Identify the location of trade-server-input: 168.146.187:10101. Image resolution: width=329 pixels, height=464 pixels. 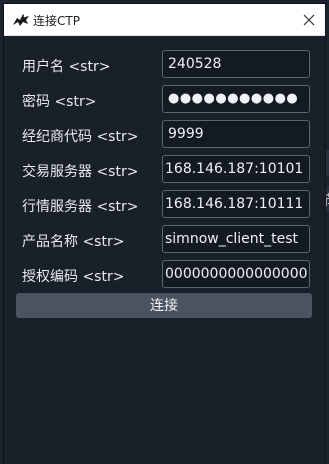
(236, 169).